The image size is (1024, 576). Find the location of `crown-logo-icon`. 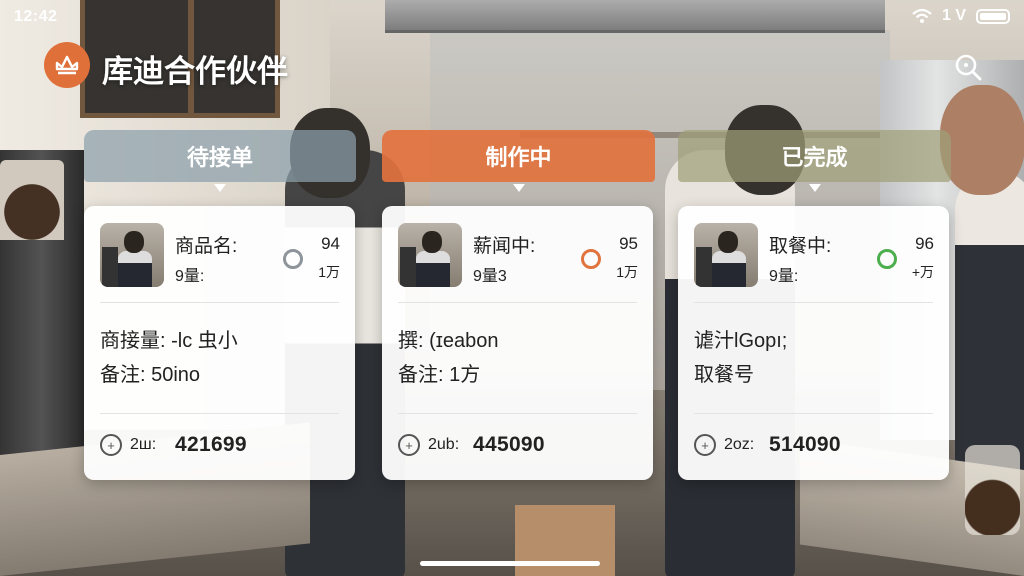

crown-logo-icon is located at coordinates (67, 65).